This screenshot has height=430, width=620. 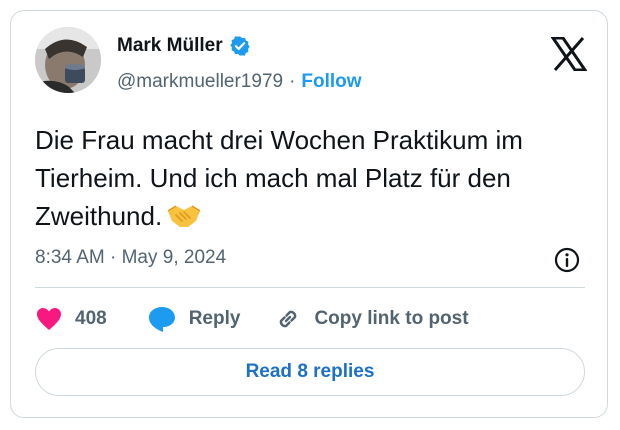 What do you see at coordinates (49, 319) in the screenshot?
I see `heart-icon` at bounding box center [49, 319].